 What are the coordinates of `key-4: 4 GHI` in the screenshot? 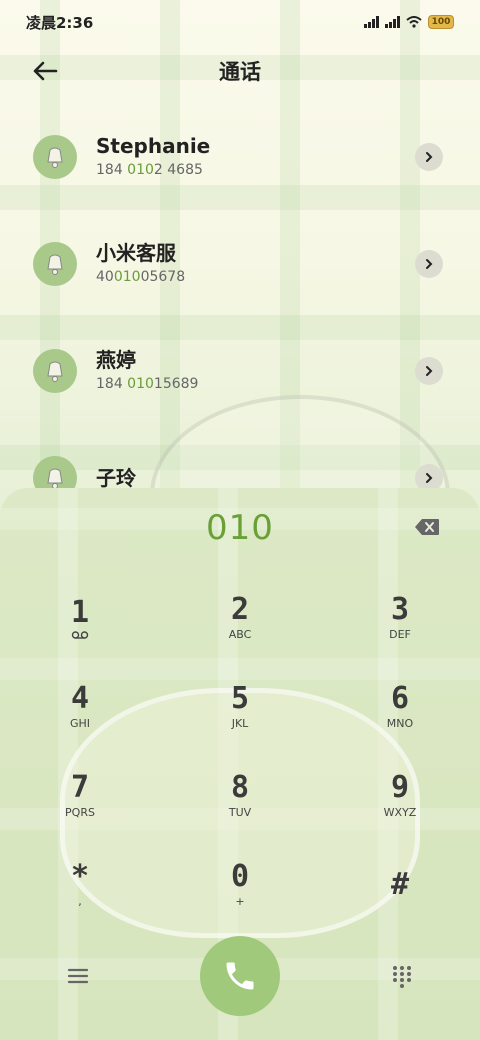 It's located at (80, 707).